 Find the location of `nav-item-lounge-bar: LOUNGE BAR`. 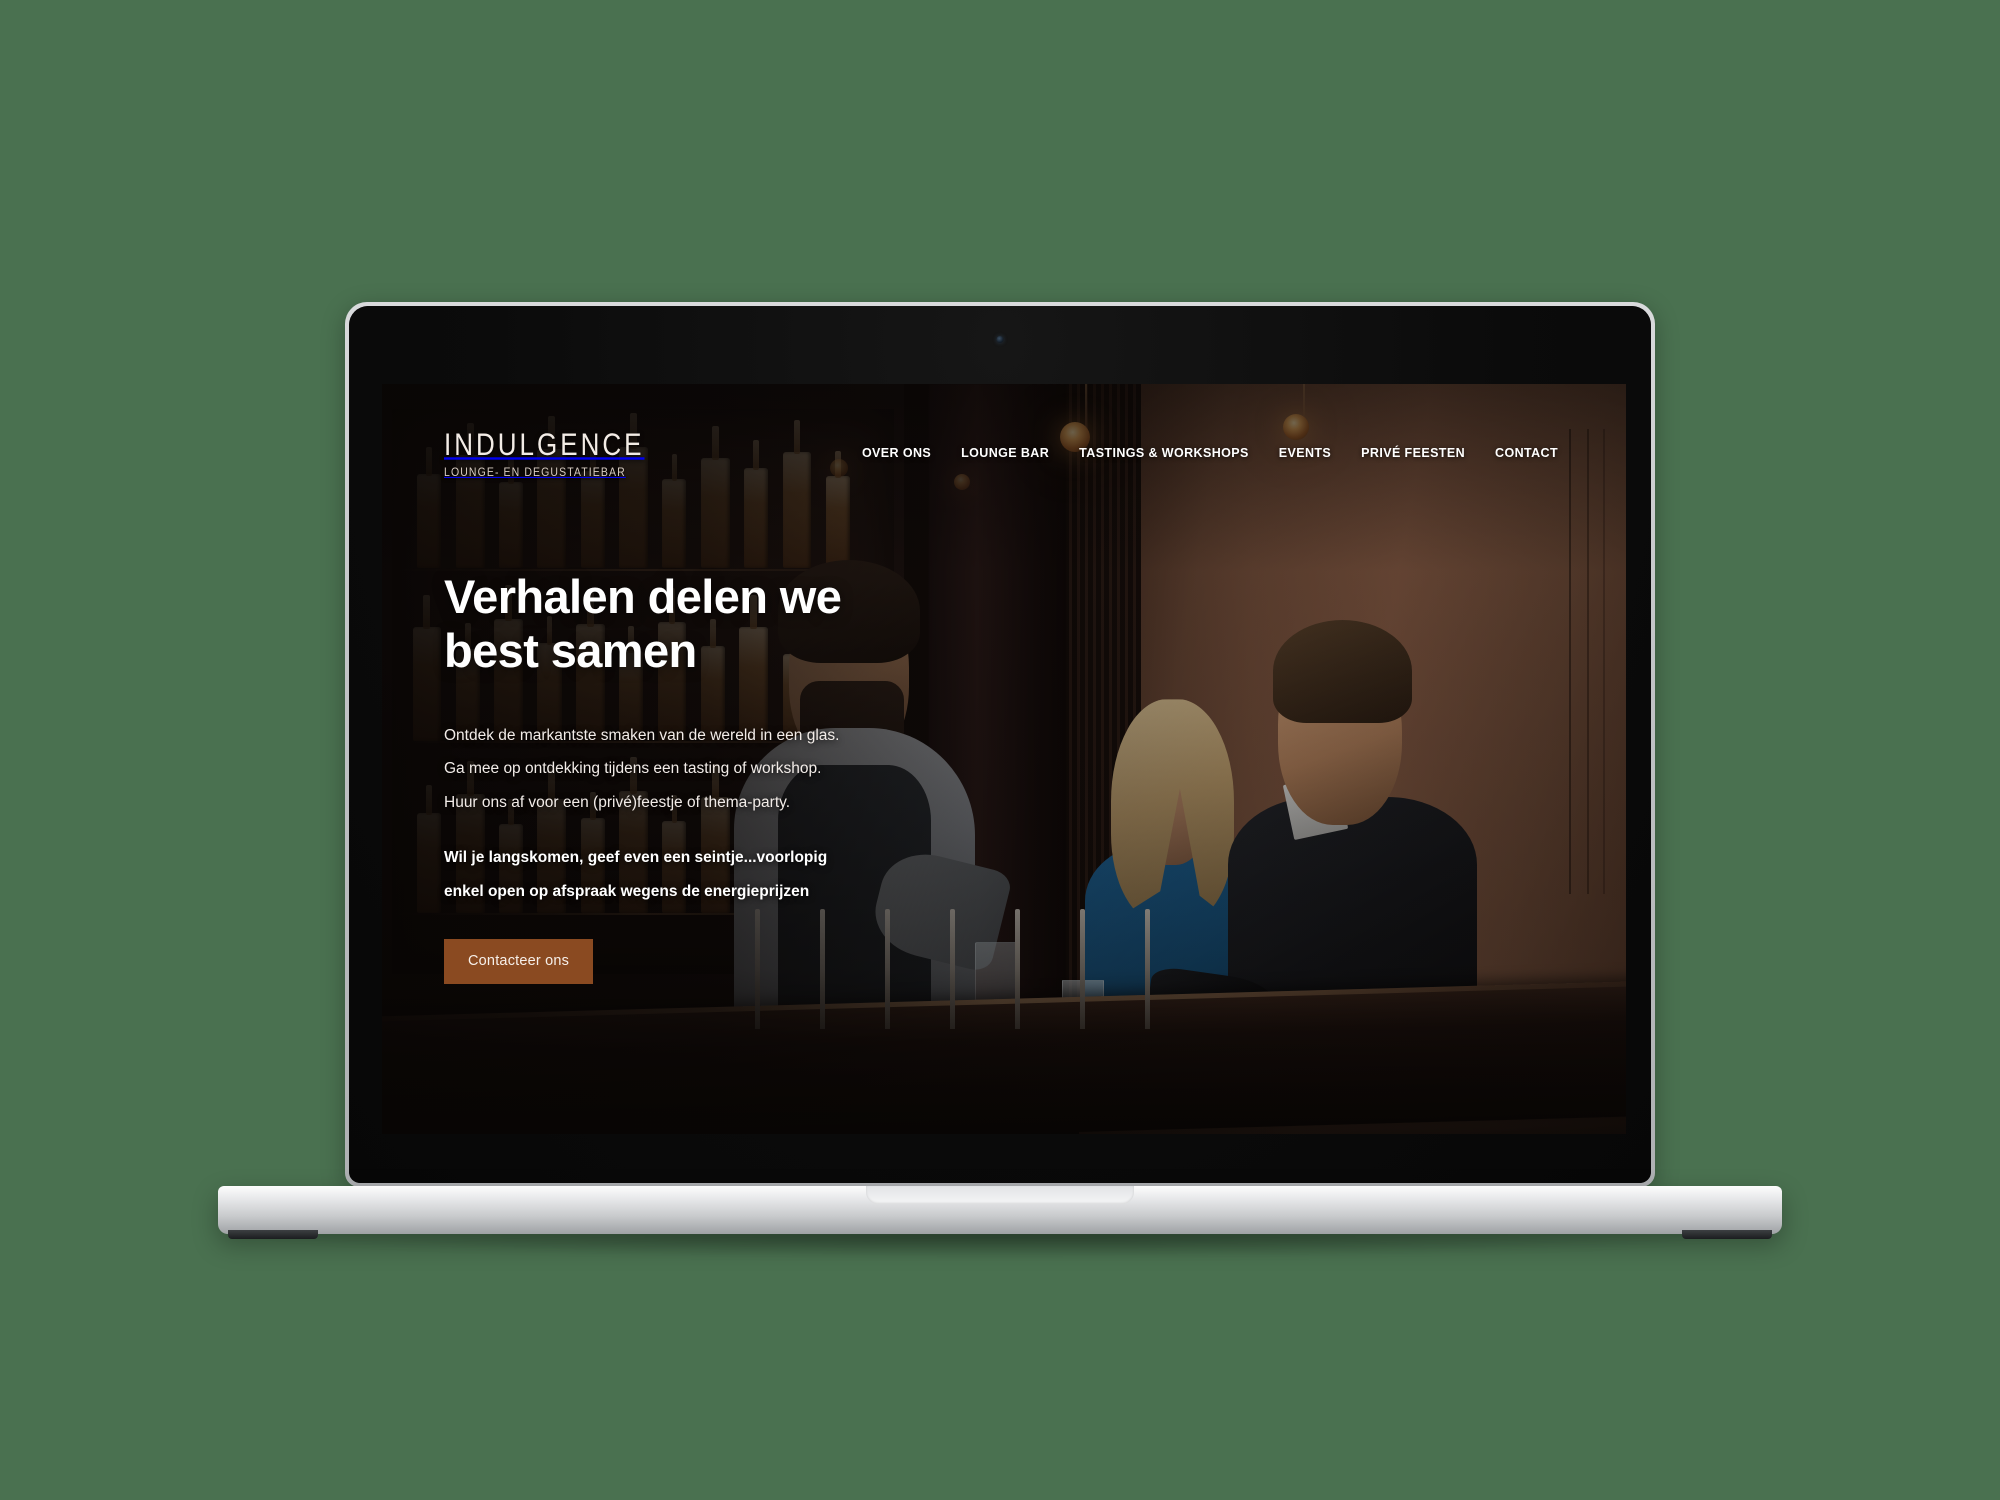

nav-item-lounge-bar: LOUNGE BAR is located at coordinates (1005, 453).